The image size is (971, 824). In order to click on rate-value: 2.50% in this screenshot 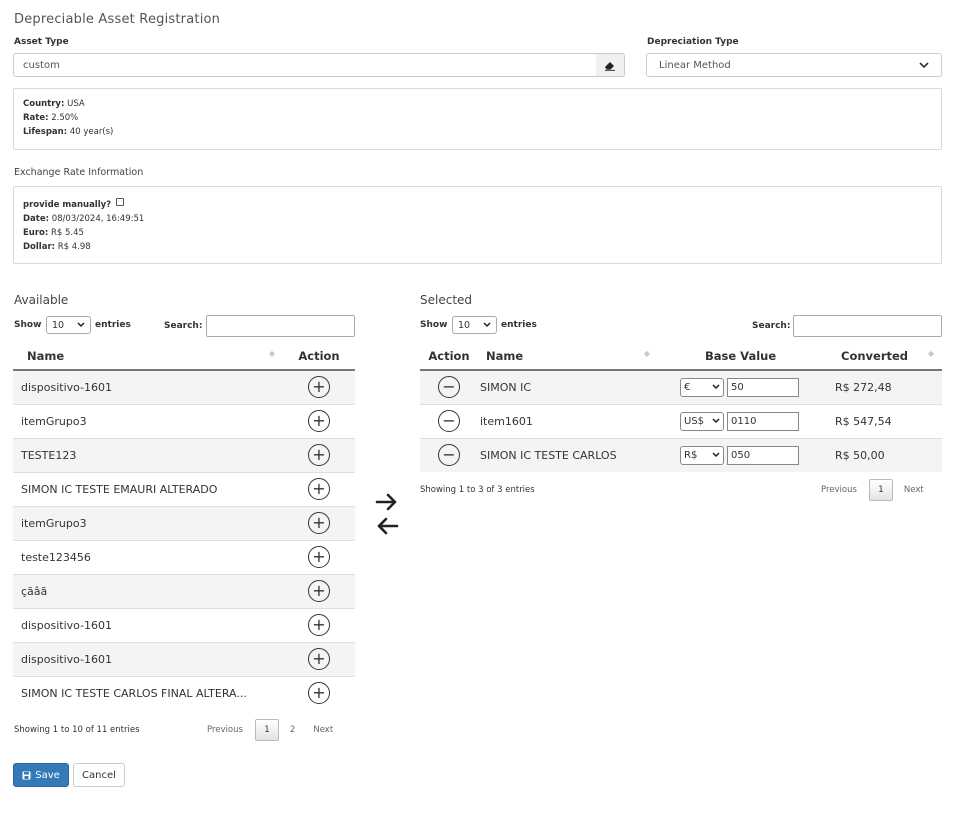, I will do `click(65, 118)`.